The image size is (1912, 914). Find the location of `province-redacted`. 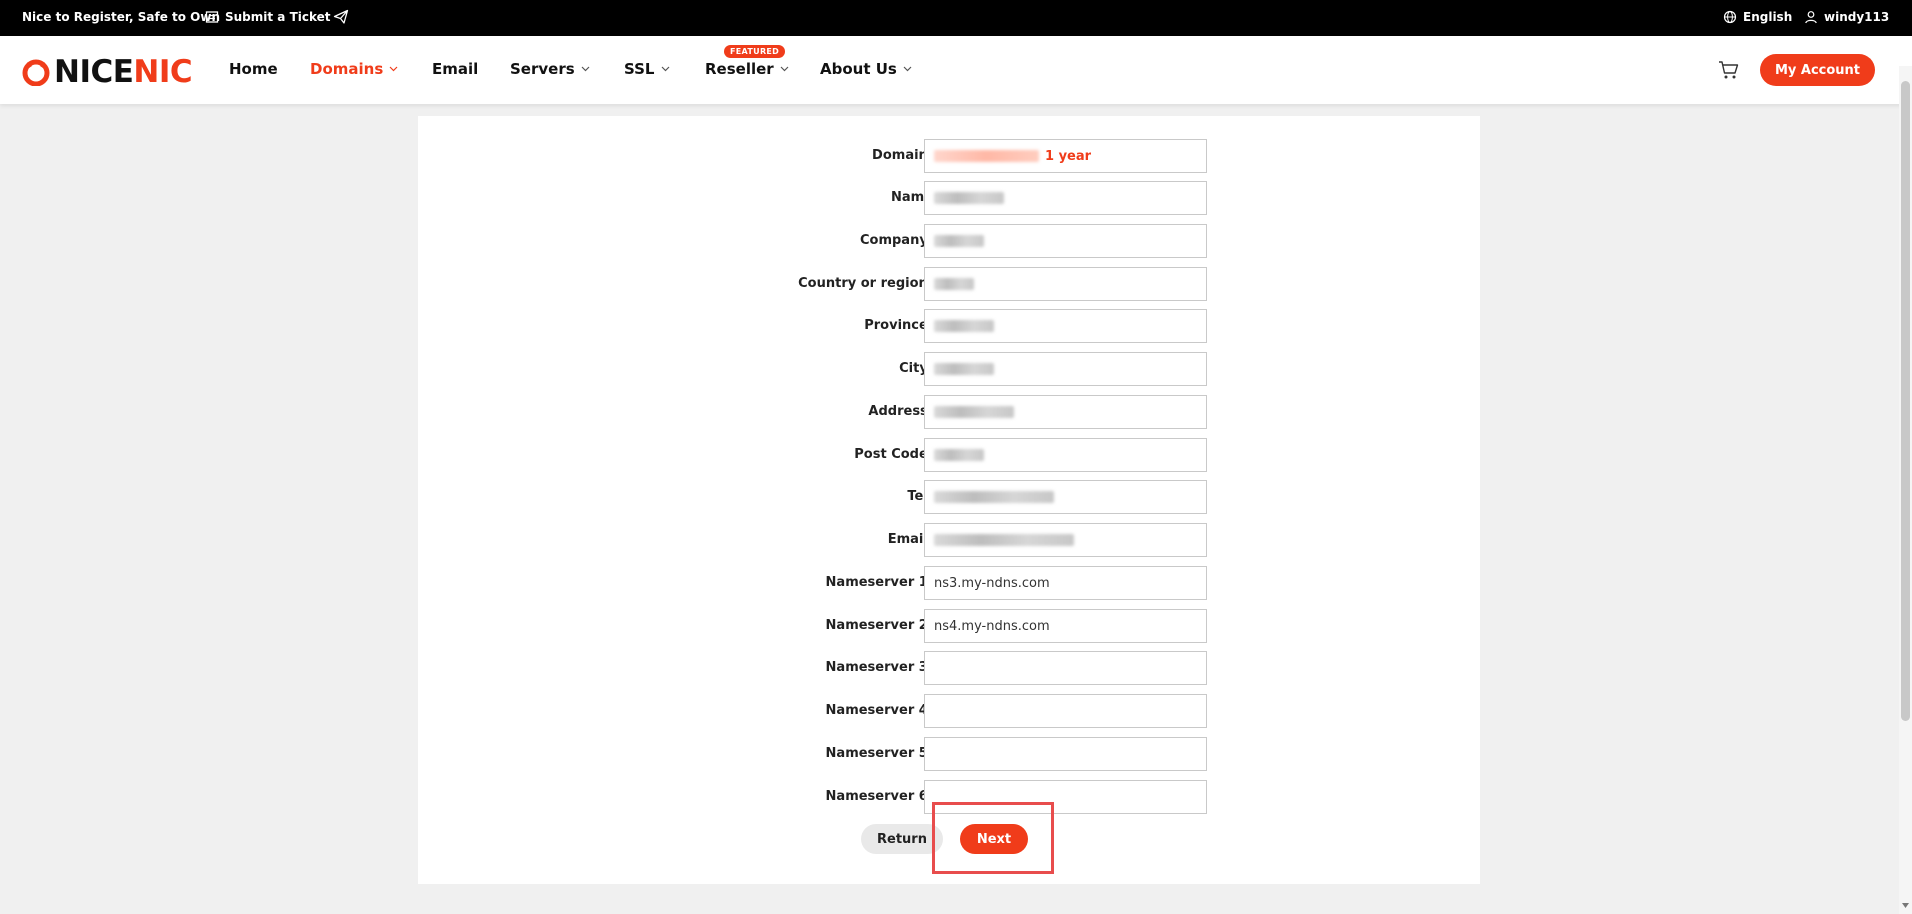

province-redacted is located at coordinates (964, 326).